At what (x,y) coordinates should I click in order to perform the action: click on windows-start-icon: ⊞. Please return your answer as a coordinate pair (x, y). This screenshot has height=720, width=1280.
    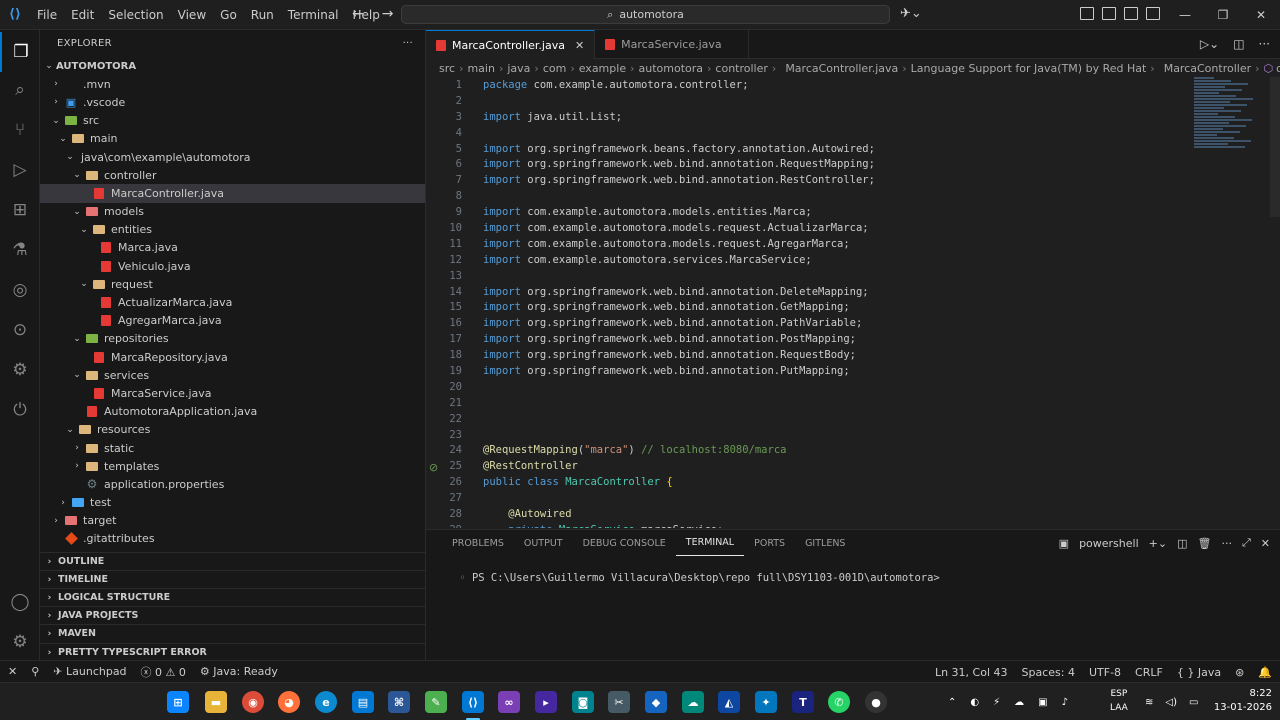
    Looking at the image, I should click on (178, 702).